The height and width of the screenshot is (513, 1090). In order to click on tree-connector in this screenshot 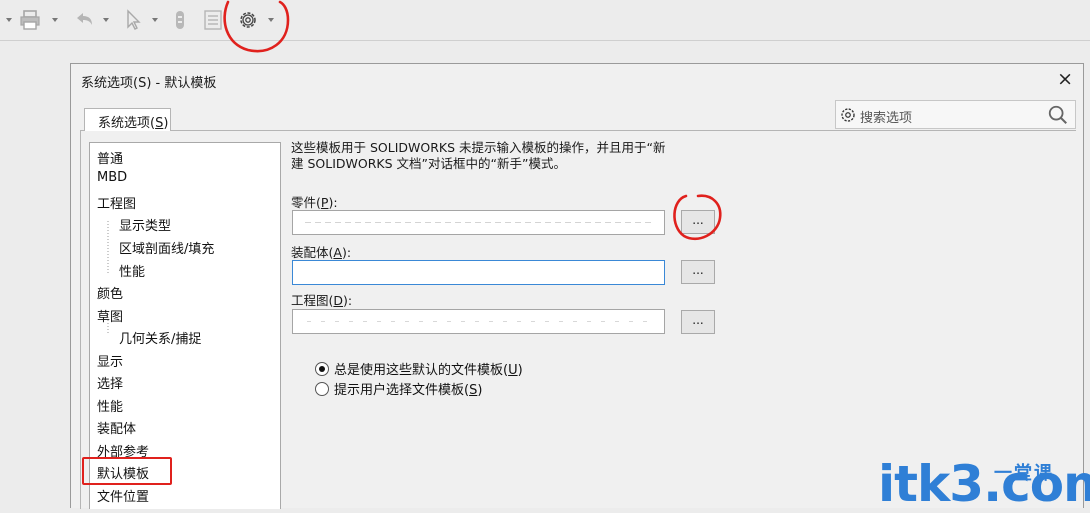, I will do `click(108, 247)`.